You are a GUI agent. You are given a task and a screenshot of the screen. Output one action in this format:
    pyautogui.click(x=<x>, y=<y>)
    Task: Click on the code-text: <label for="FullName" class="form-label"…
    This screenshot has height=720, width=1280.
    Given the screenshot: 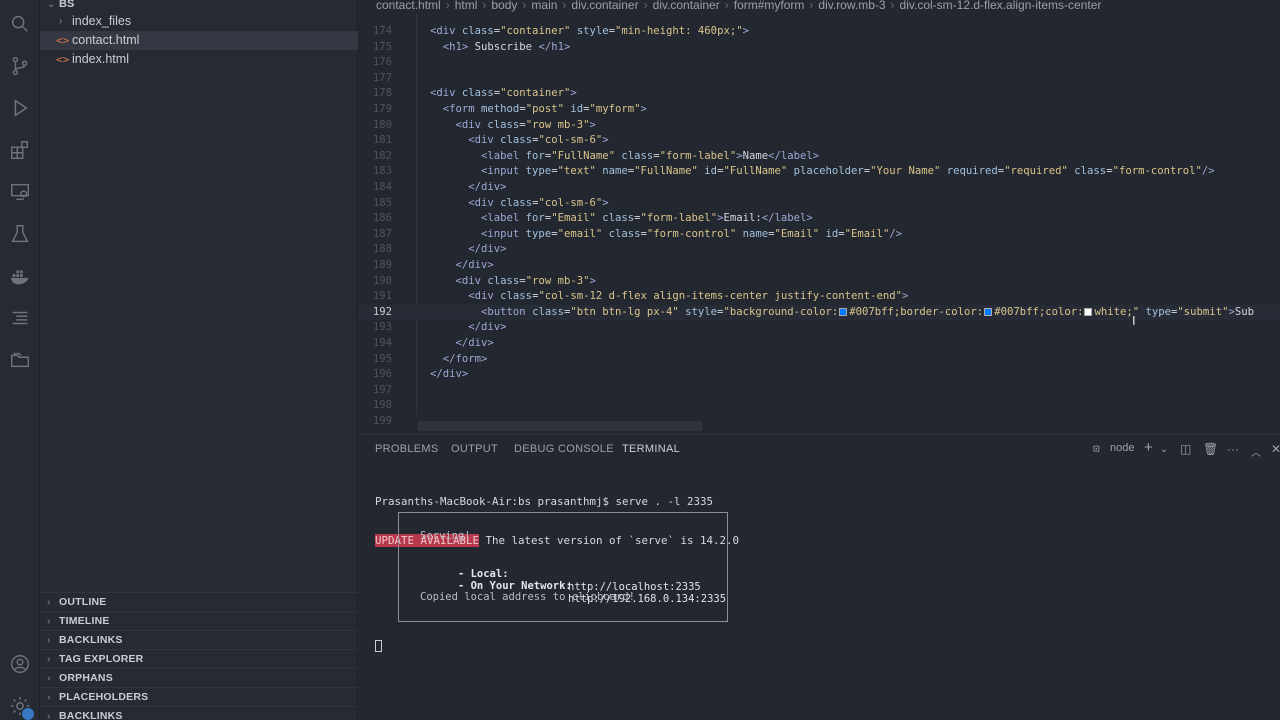 What is the action you would take?
    pyautogui.click(x=624, y=157)
    